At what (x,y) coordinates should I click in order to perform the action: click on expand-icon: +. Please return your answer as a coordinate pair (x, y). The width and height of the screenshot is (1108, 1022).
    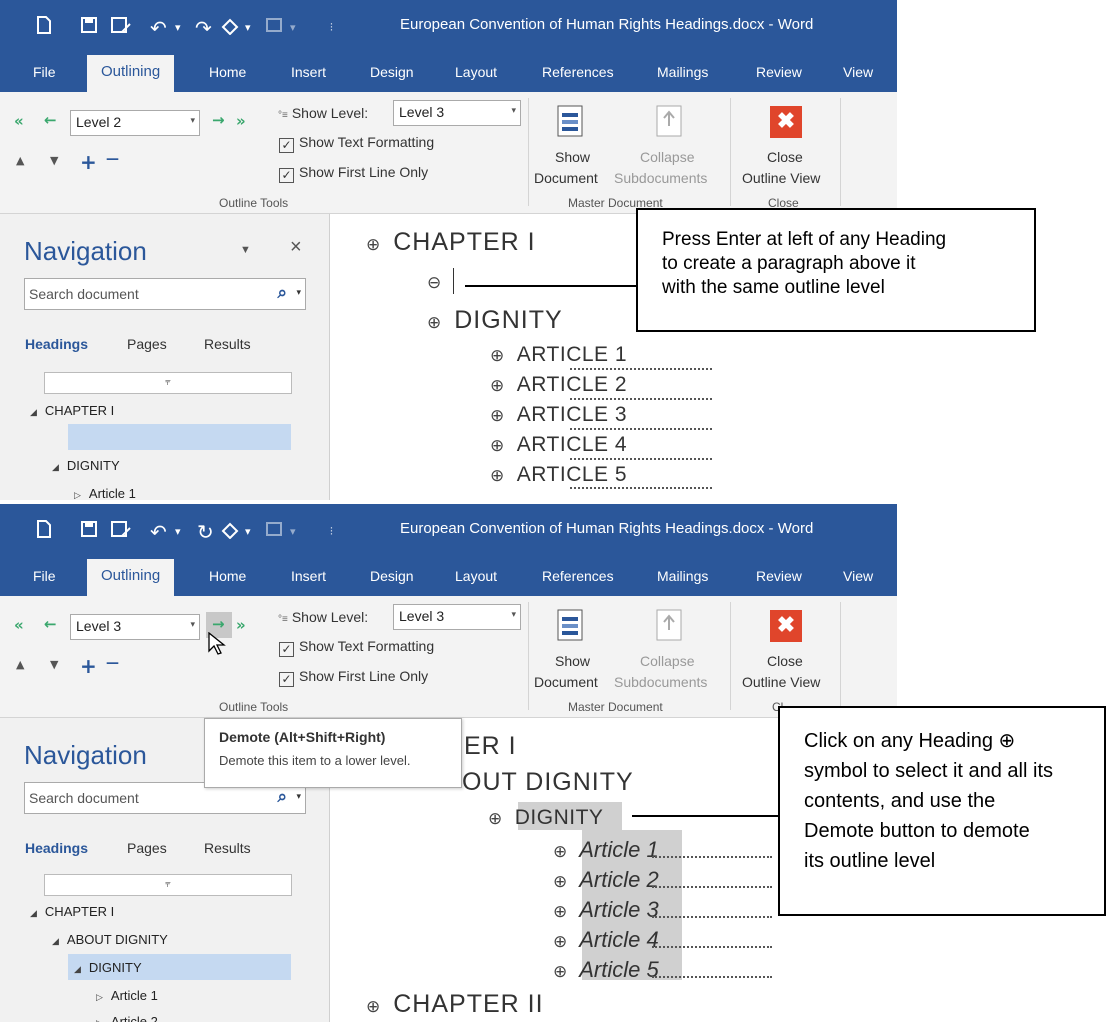
    Looking at the image, I should click on (88, 162).